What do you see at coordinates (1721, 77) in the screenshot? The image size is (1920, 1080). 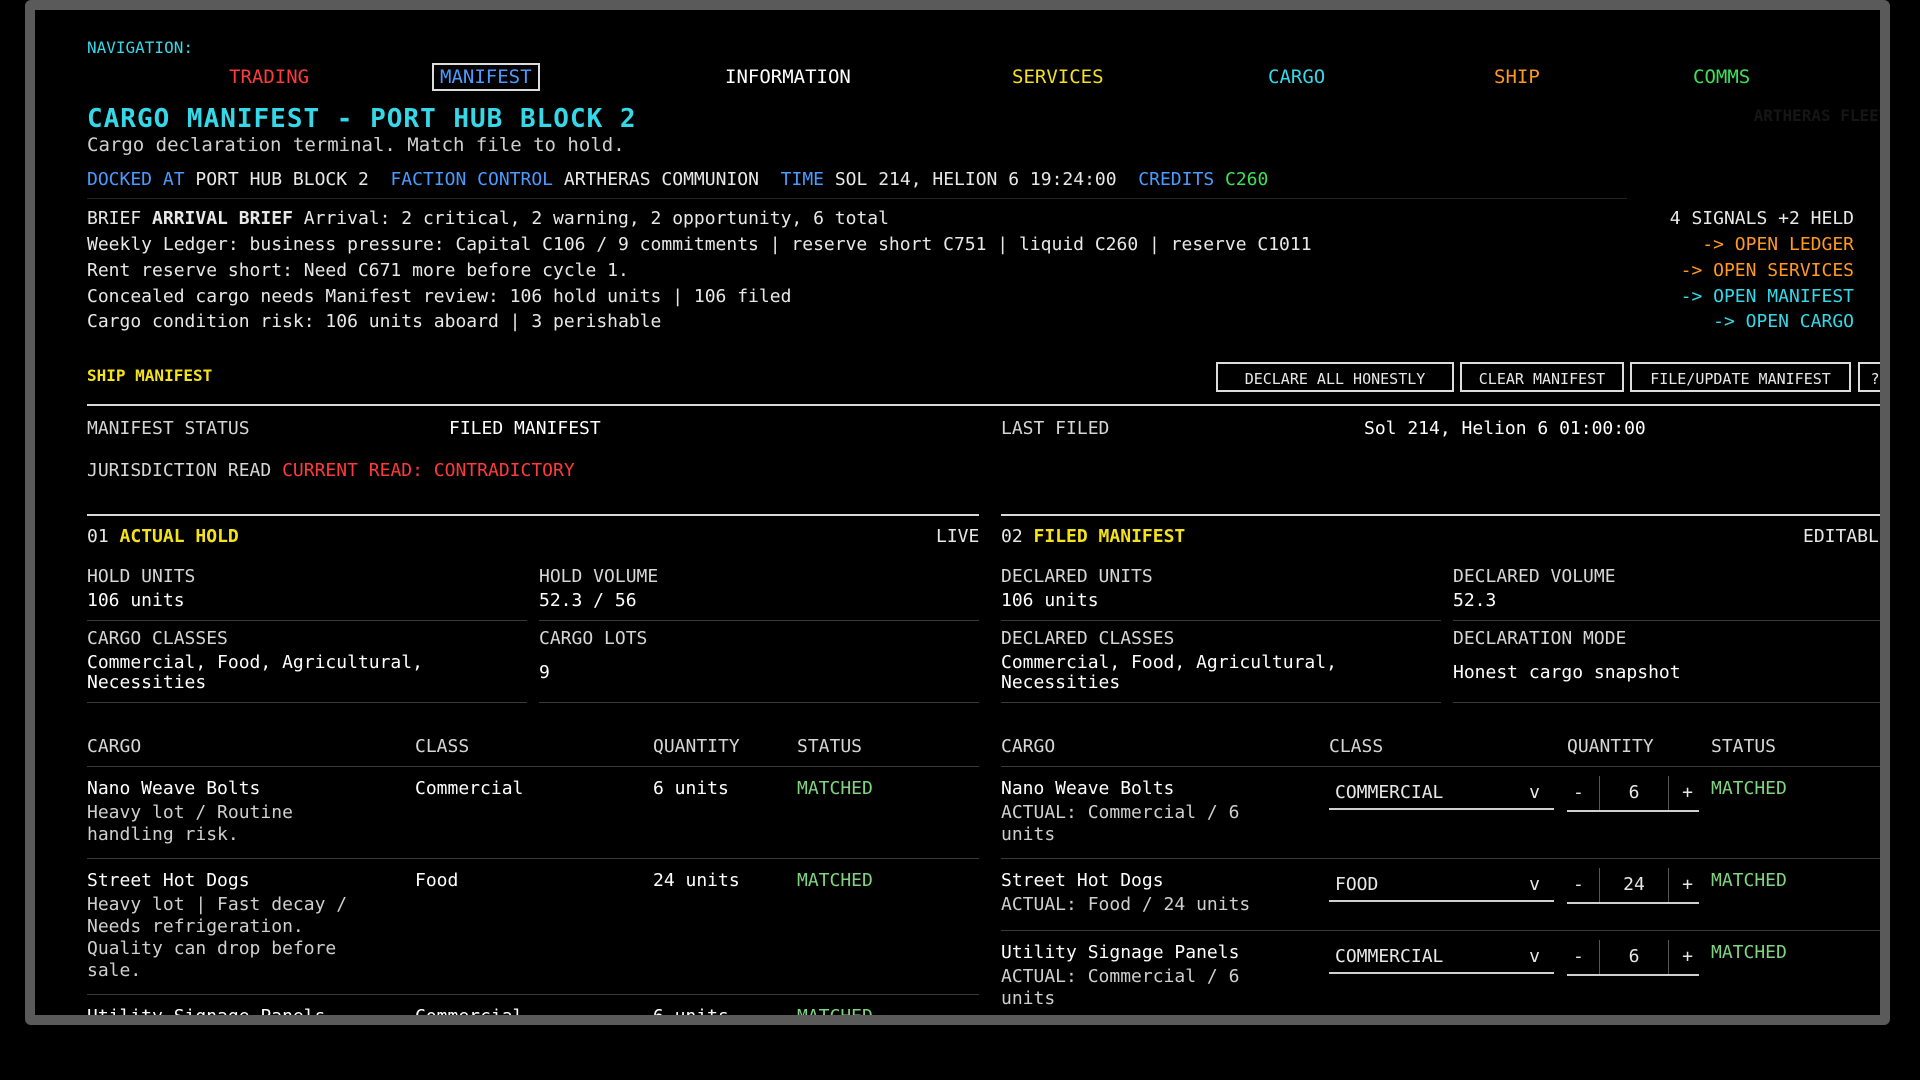 I see `nav-tab-comms: COMMS` at bounding box center [1721, 77].